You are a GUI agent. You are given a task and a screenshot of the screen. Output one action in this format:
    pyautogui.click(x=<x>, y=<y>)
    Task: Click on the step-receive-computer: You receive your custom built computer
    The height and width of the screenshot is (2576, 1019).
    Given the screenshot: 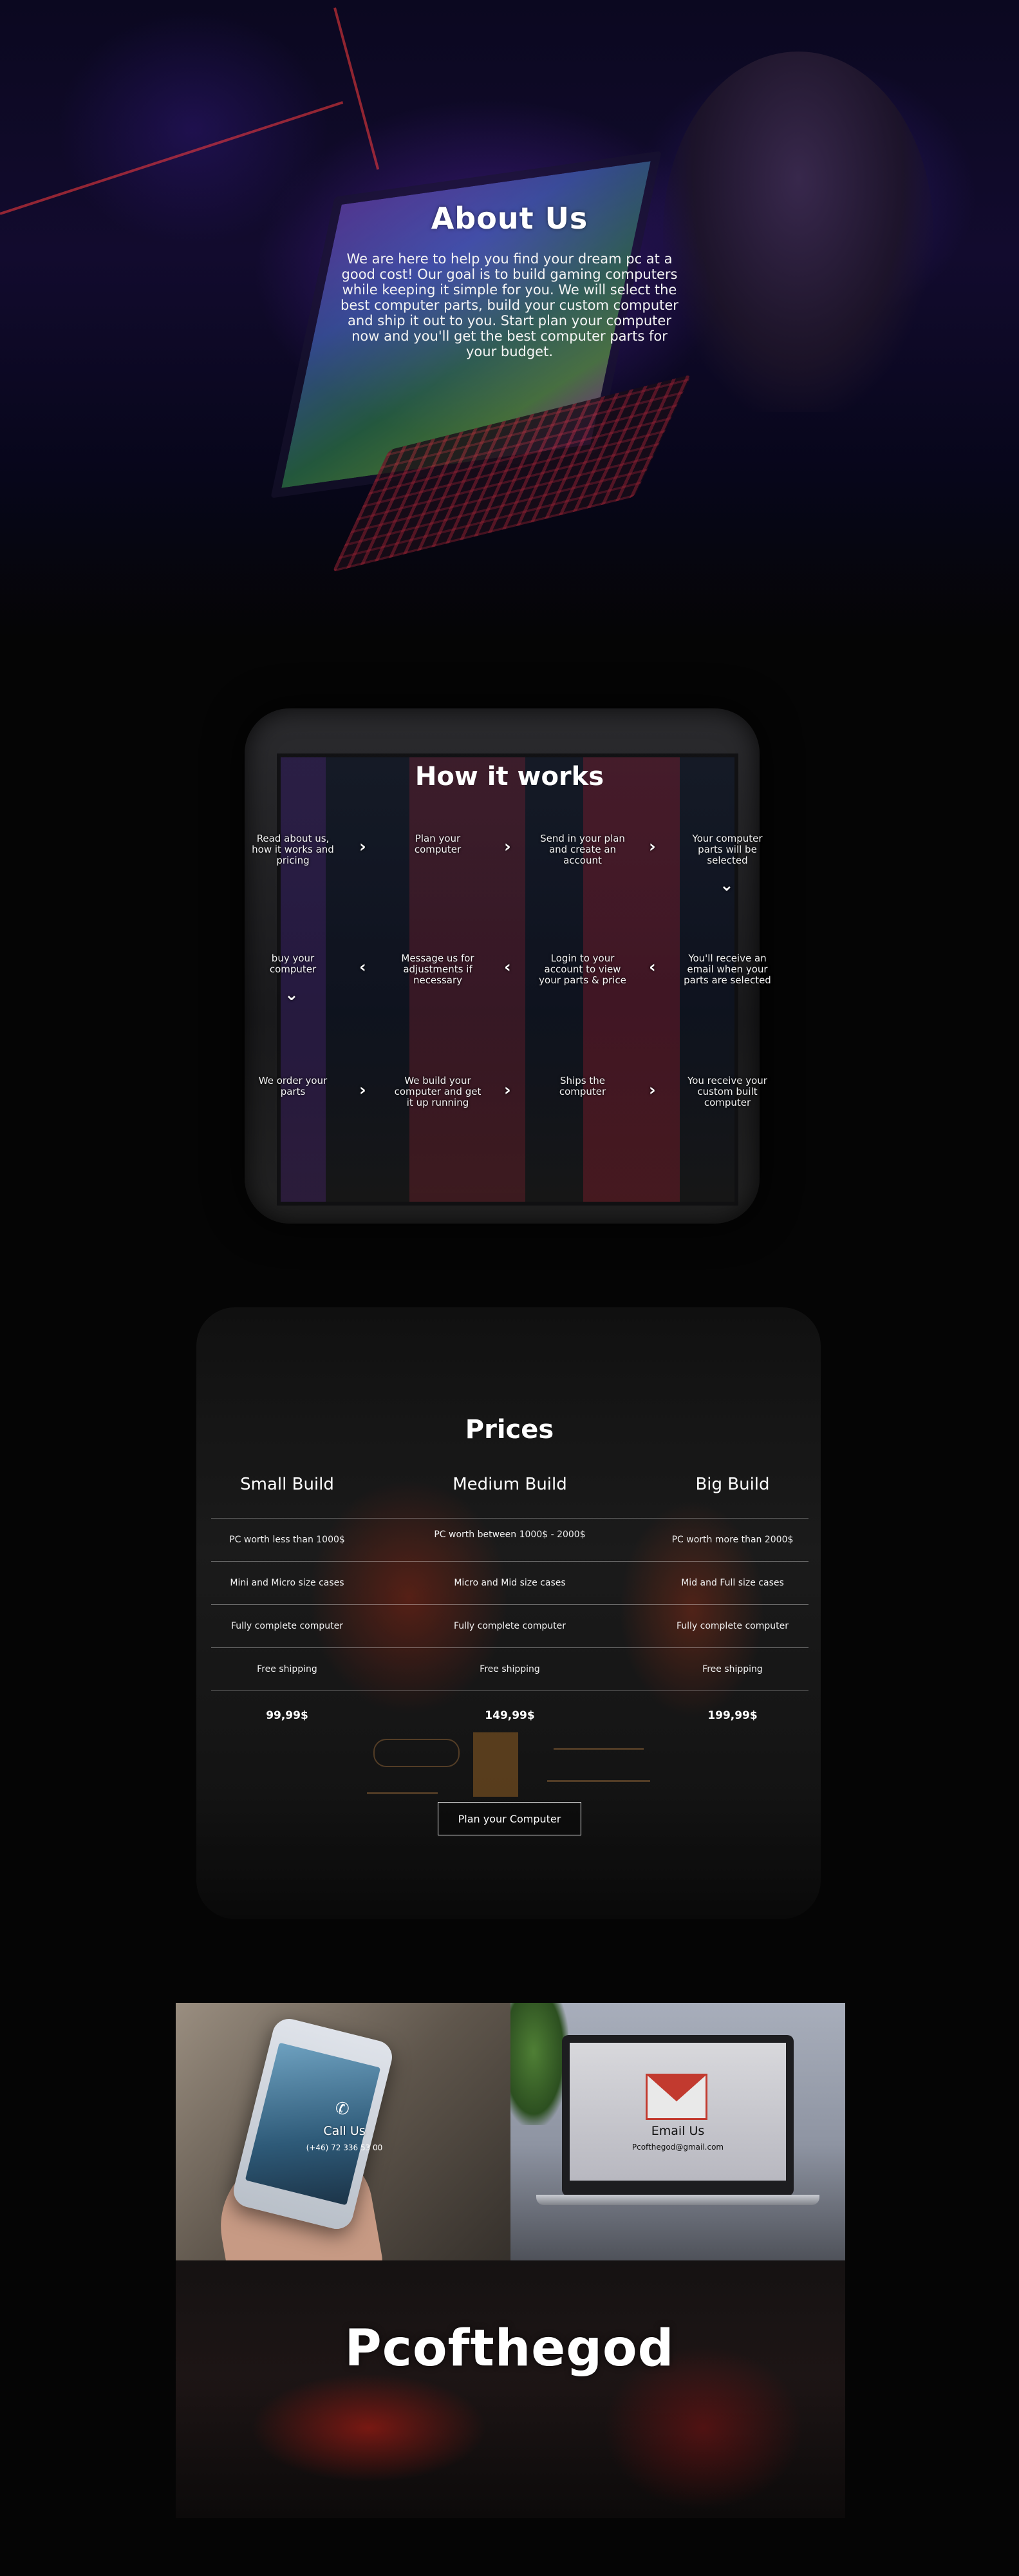 What is the action you would take?
    pyautogui.click(x=727, y=1092)
    